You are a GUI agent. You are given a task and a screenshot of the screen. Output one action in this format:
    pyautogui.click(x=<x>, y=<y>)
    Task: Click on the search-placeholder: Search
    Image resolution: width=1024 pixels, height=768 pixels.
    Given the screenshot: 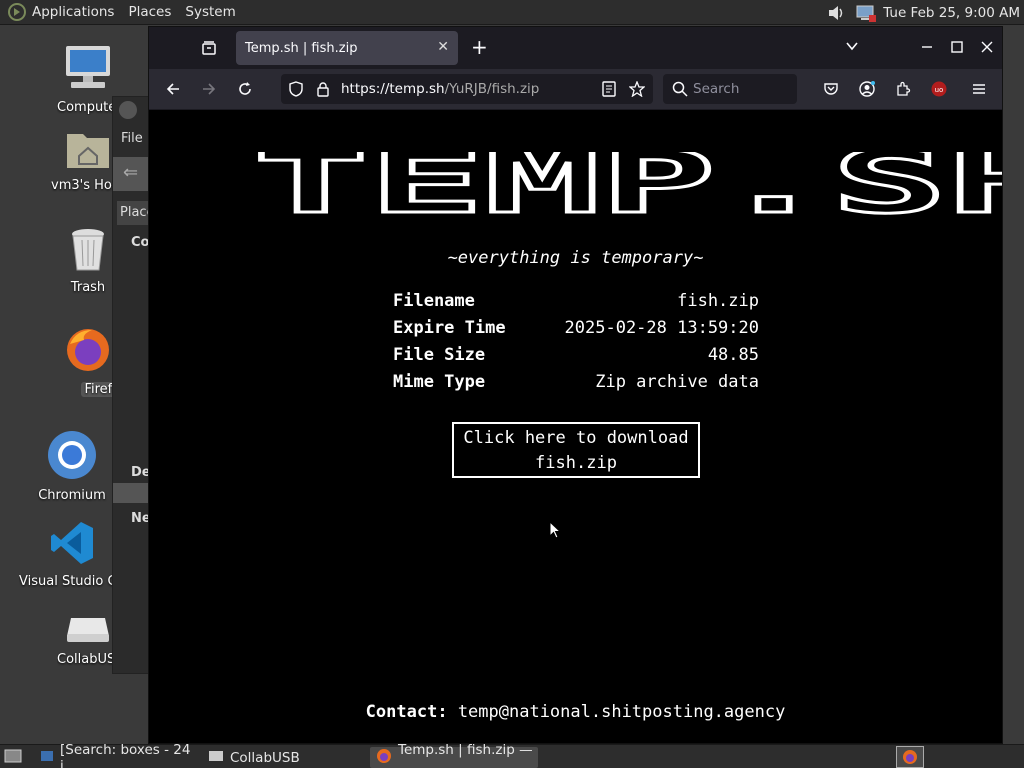 What is the action you would take?
    pyautogui.click(x=716, y=89)
    